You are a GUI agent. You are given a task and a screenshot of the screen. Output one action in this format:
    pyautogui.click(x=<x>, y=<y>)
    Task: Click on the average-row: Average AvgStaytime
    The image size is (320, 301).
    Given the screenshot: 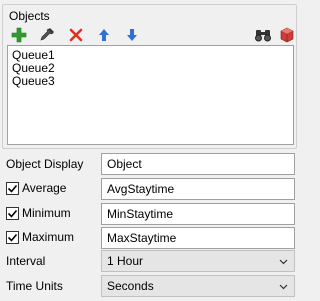 What is the action you would take?
    pyautogui.click(x=150, y=190)
    